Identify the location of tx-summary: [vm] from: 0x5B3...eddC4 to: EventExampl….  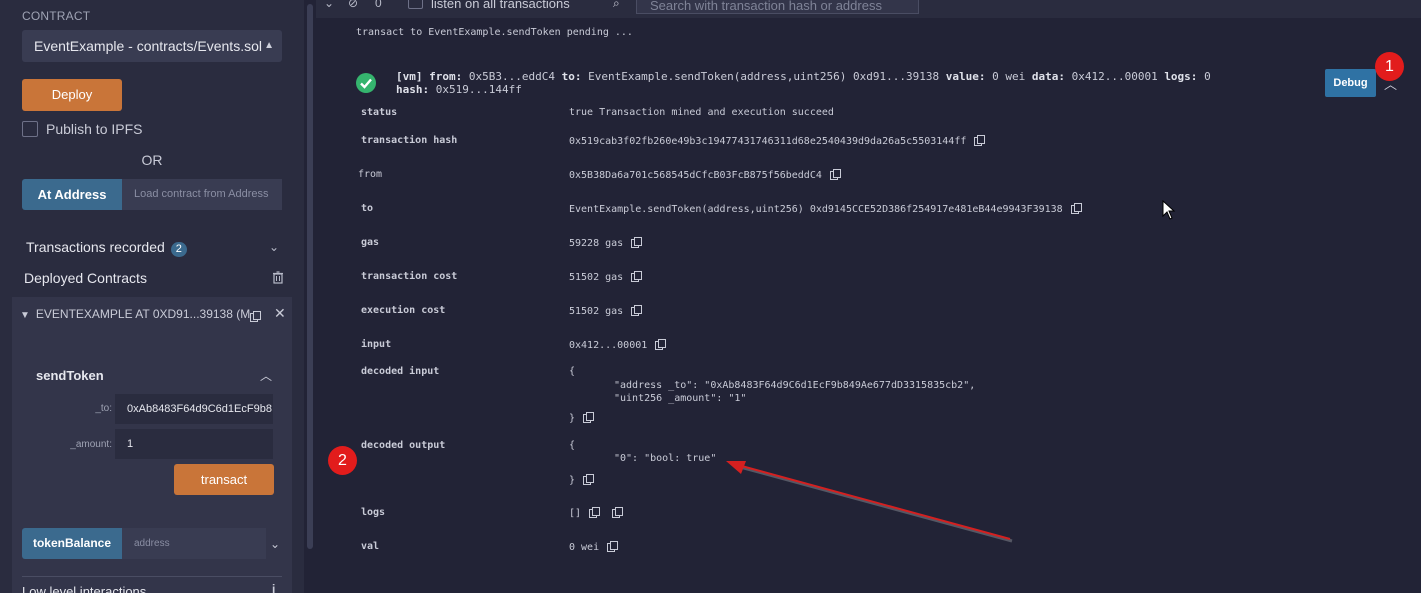
(803, 76).